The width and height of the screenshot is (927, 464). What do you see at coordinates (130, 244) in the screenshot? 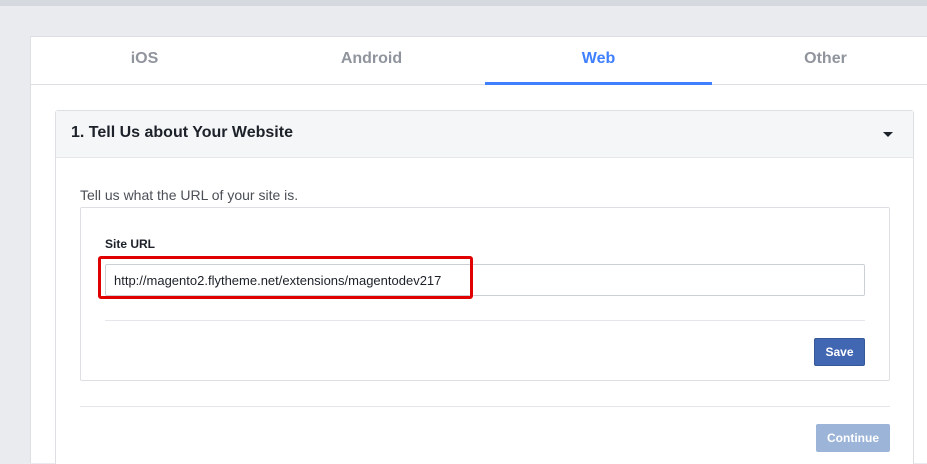
I see `site-url-label: Site URL` at bounding box center [130, 244].